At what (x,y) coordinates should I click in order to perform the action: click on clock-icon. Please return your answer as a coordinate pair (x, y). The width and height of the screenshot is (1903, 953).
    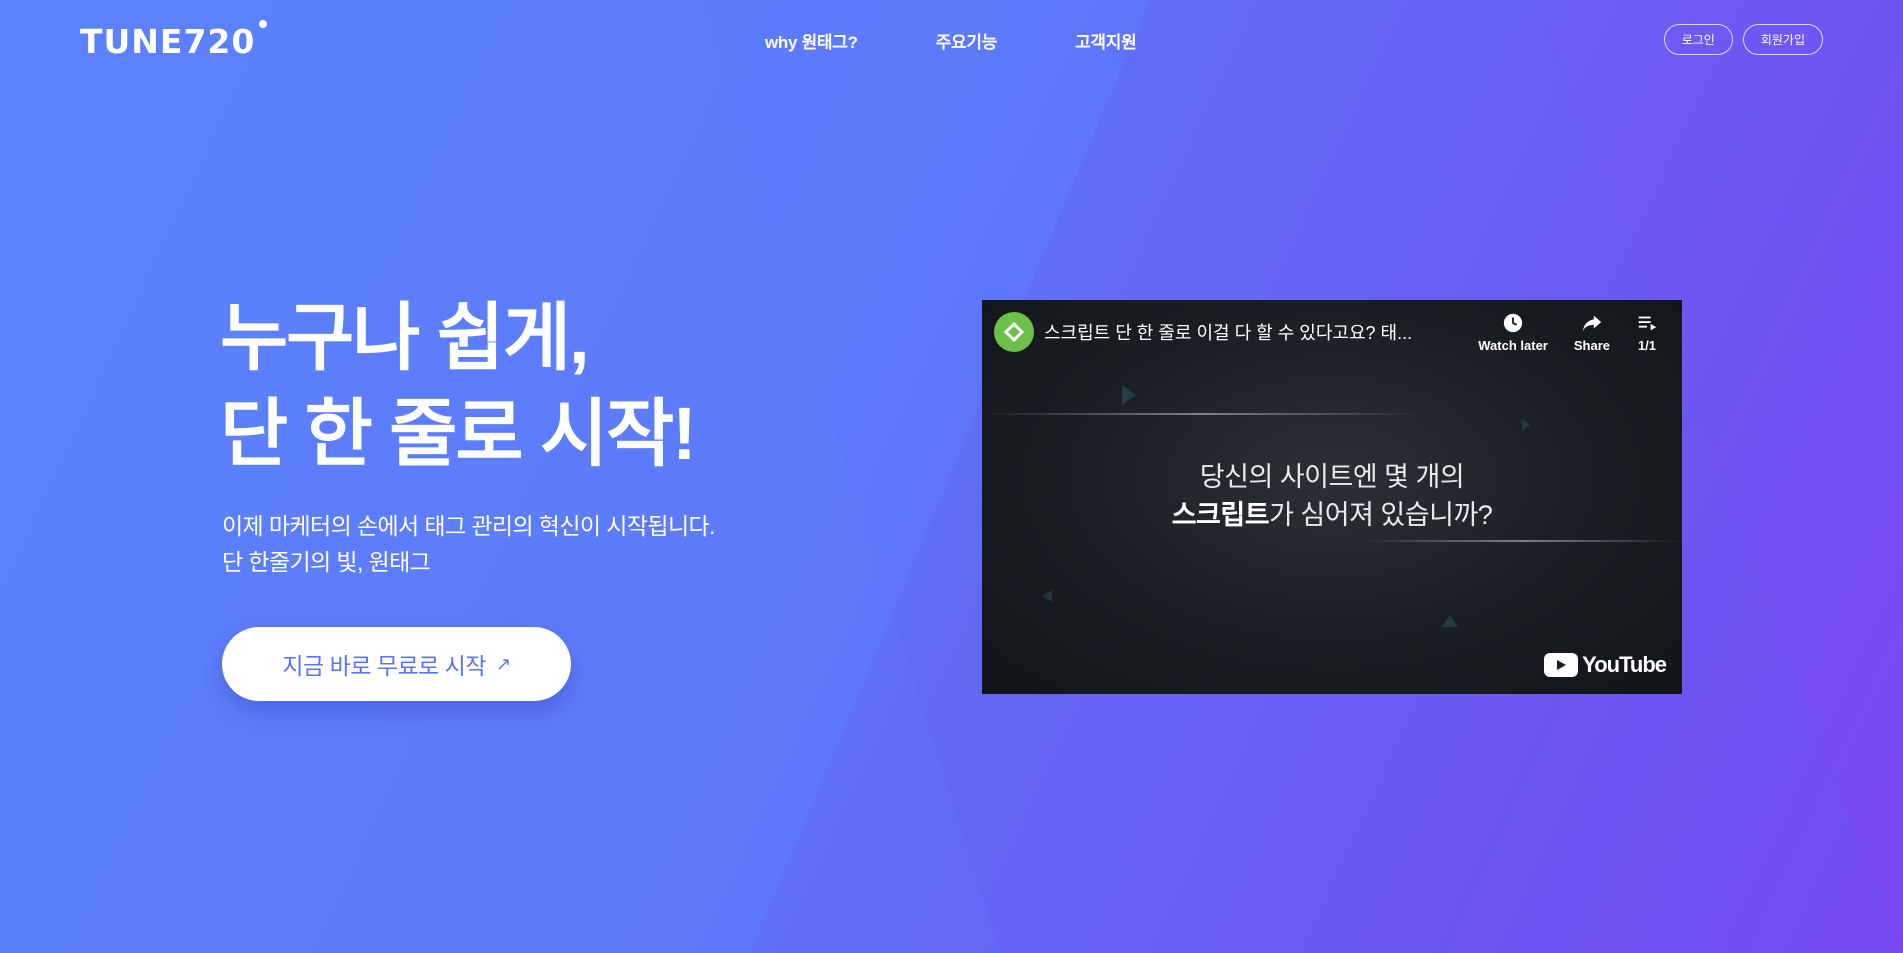
    Looking at the image, I should click on (1513, 323).